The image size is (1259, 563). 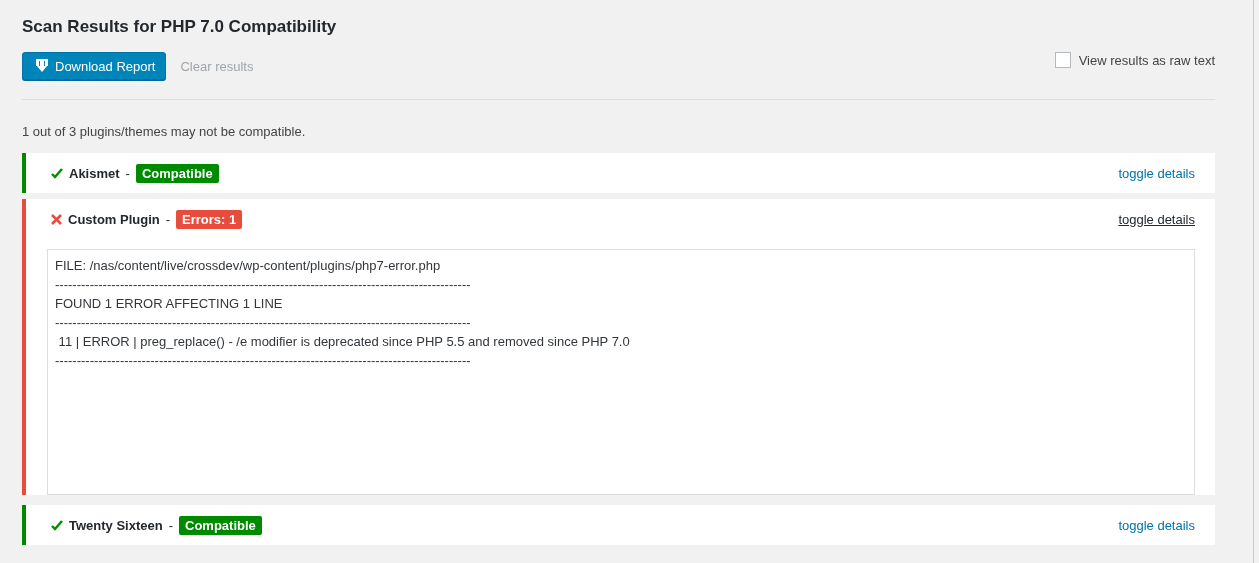 What do you see at coordinates (42, 66) in the screenshot?
I see `download-icon` at bounding box center [42, 66].